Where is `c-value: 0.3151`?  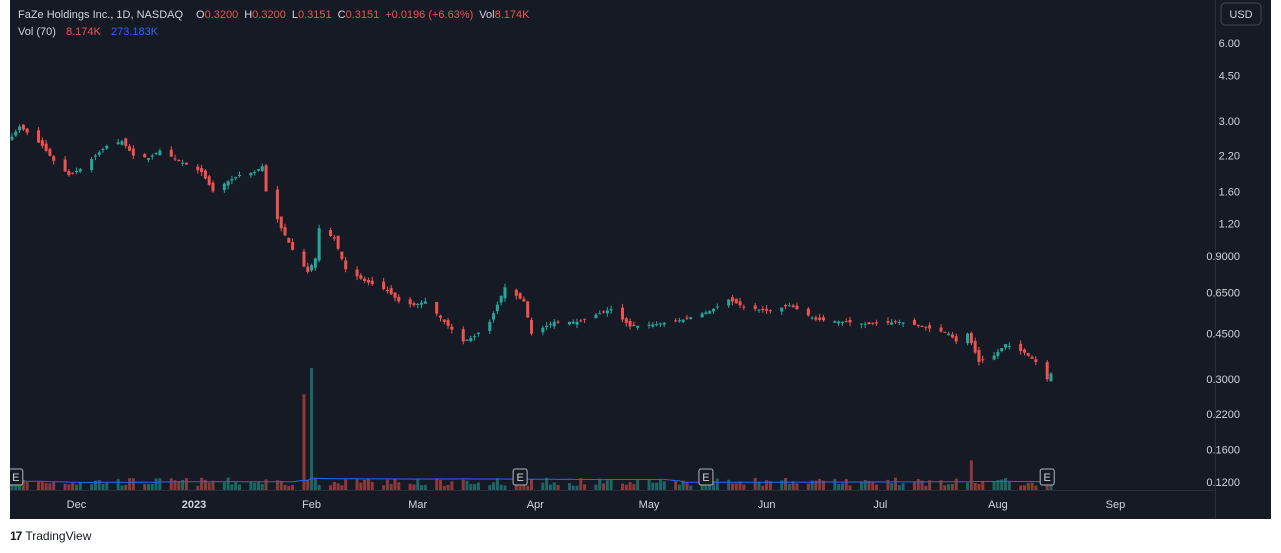
c-value: 0.3151 is located at coordinates (363, 15).